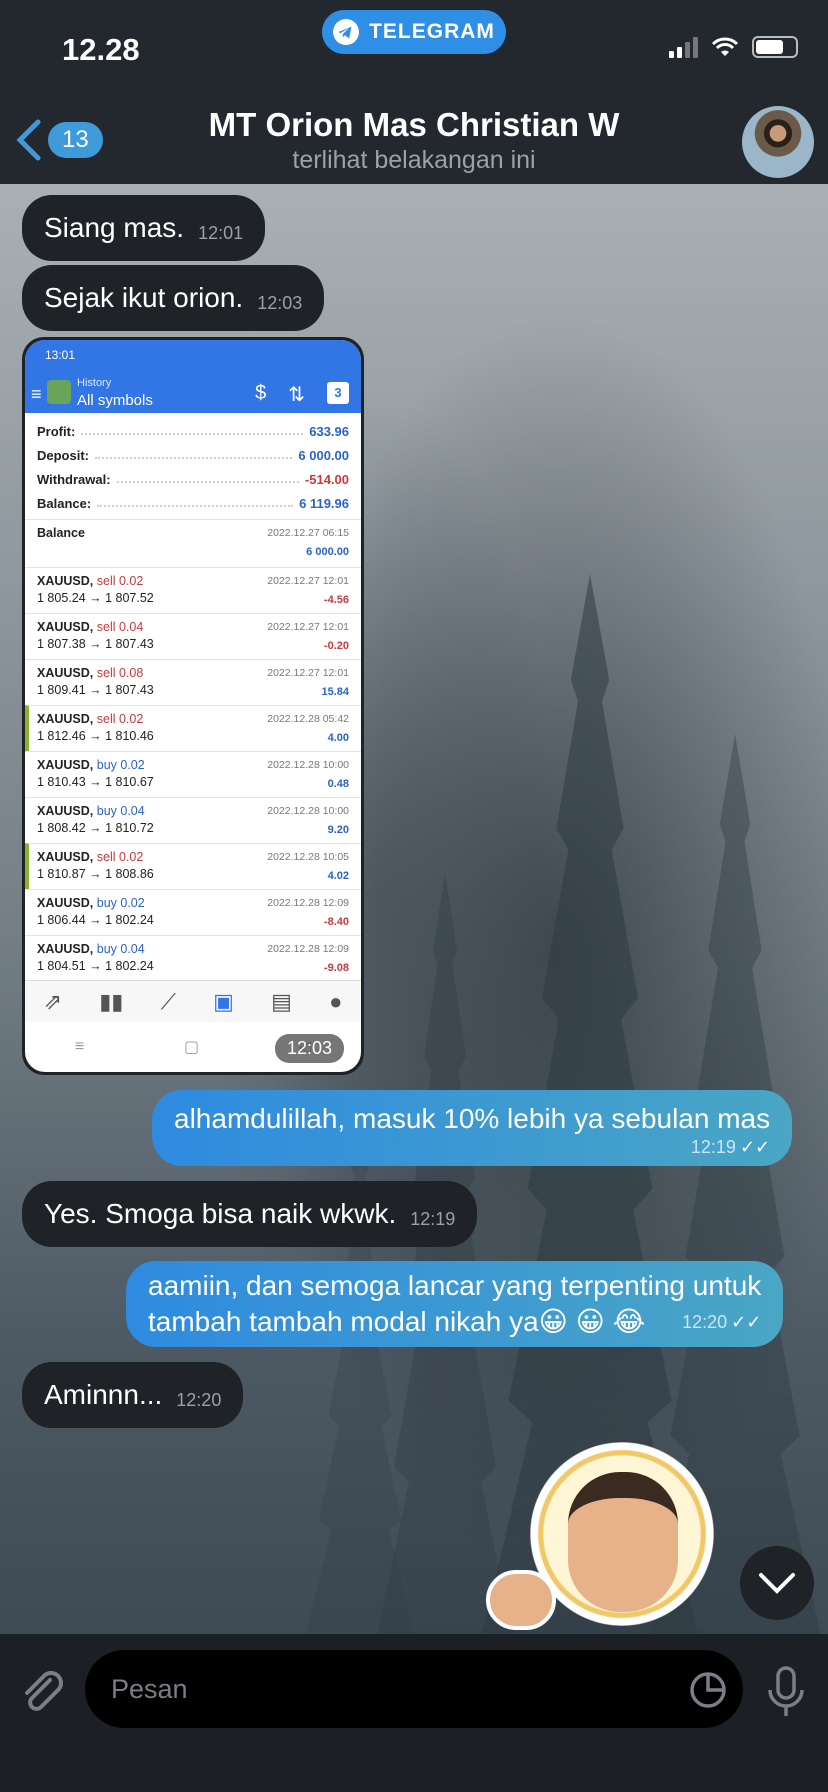  Describe the element at coordinates (220, 1213) in the screenshot. I see `message-text: Yes. Smoga bisa naik wkwk.` at that location.